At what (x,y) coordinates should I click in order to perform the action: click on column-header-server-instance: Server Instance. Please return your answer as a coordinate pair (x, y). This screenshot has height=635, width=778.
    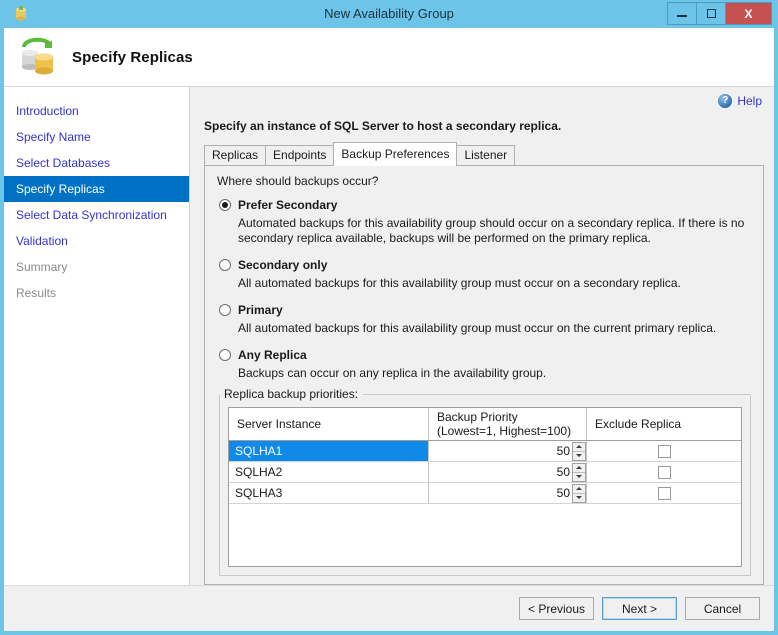
    Looking at the image, I should click on (329, 424).